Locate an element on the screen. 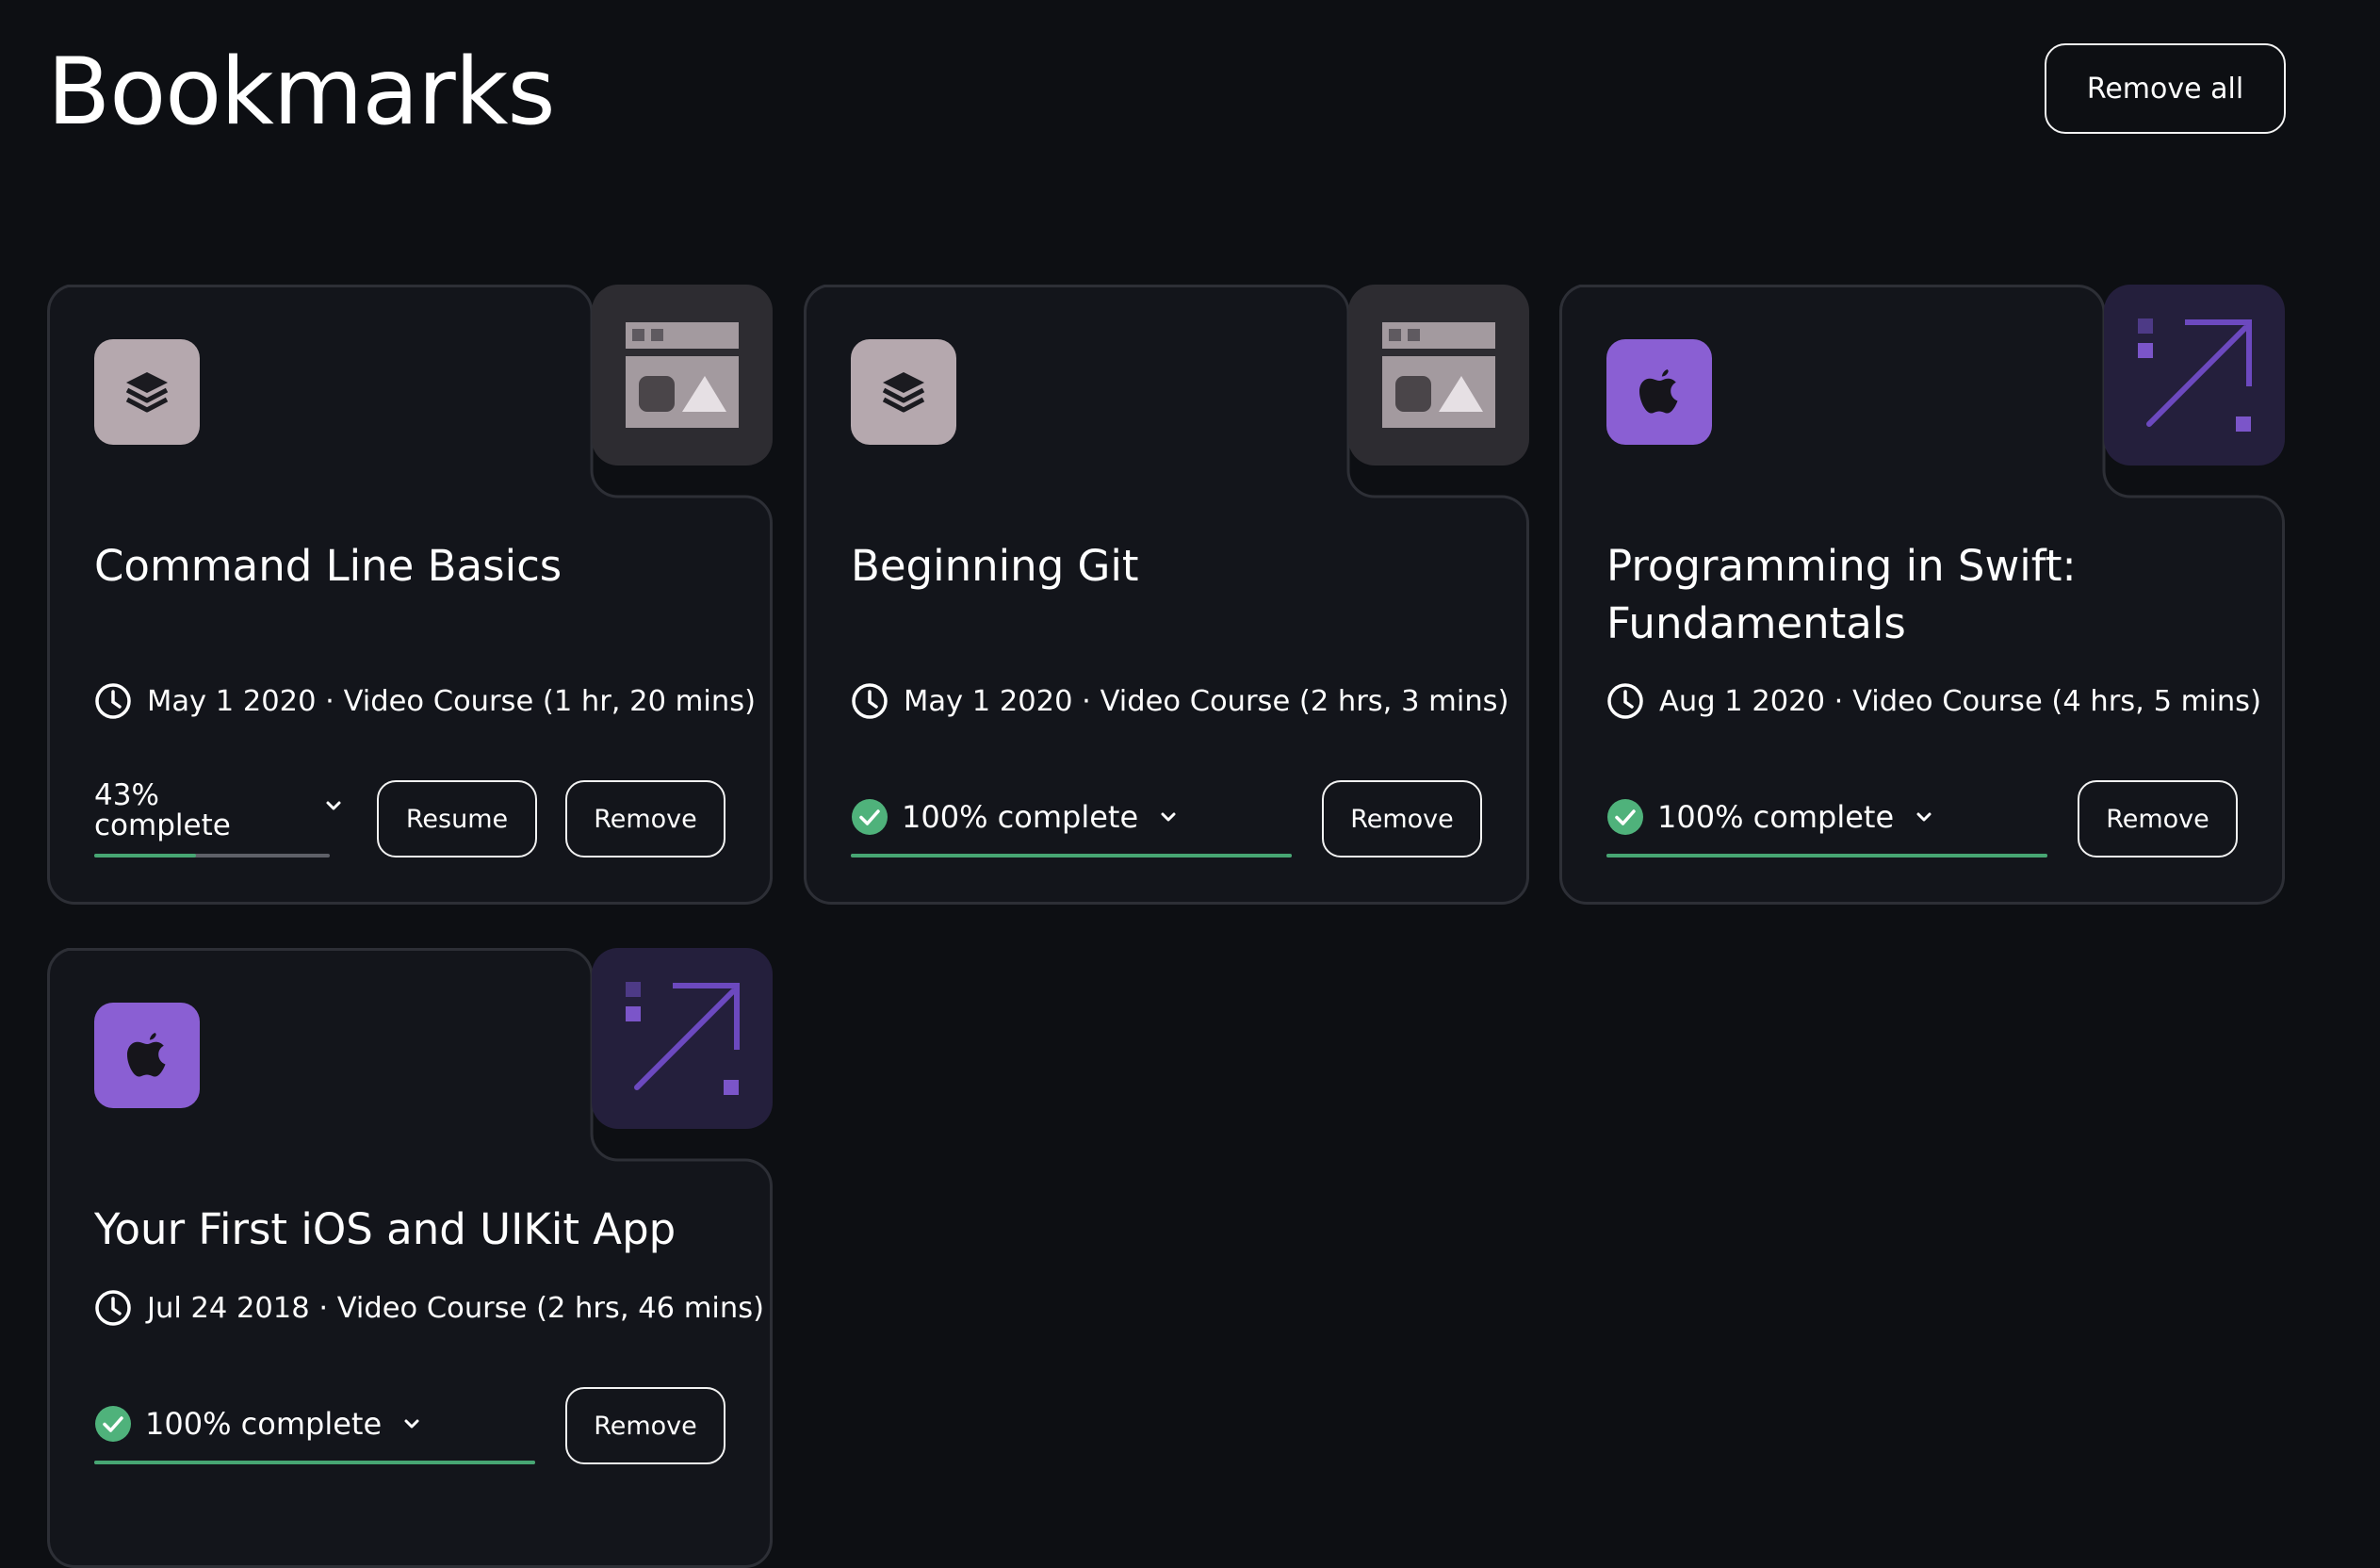 The width and height of the screenshot is (2380, 1568). course-date: Jul 24 2018 is located at coordinates (228, 1308).